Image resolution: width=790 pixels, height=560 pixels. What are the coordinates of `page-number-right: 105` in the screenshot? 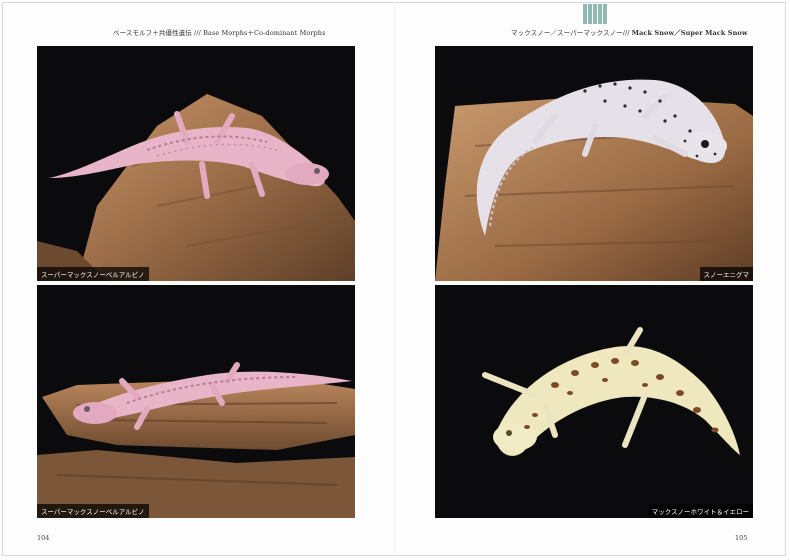 It's located at (741, 538).